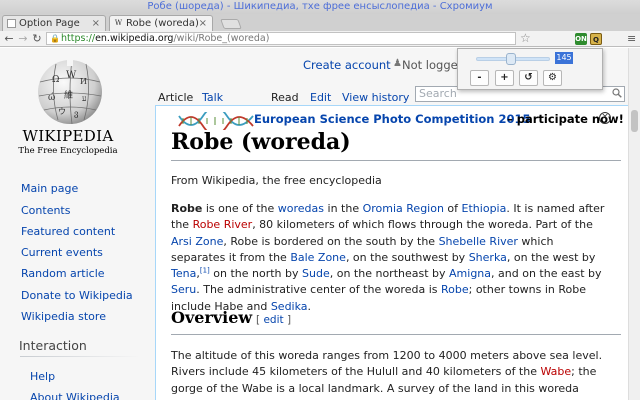  What do you see at coordinates (68, 231) in the screenshot?
I see `sidebar-item-featured-content: Featured content` at bounding box center [68, 231].